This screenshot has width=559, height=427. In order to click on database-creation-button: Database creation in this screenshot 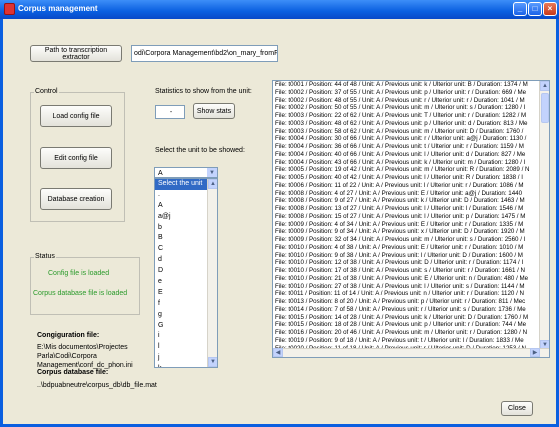, I will do `click(76, 199)`.